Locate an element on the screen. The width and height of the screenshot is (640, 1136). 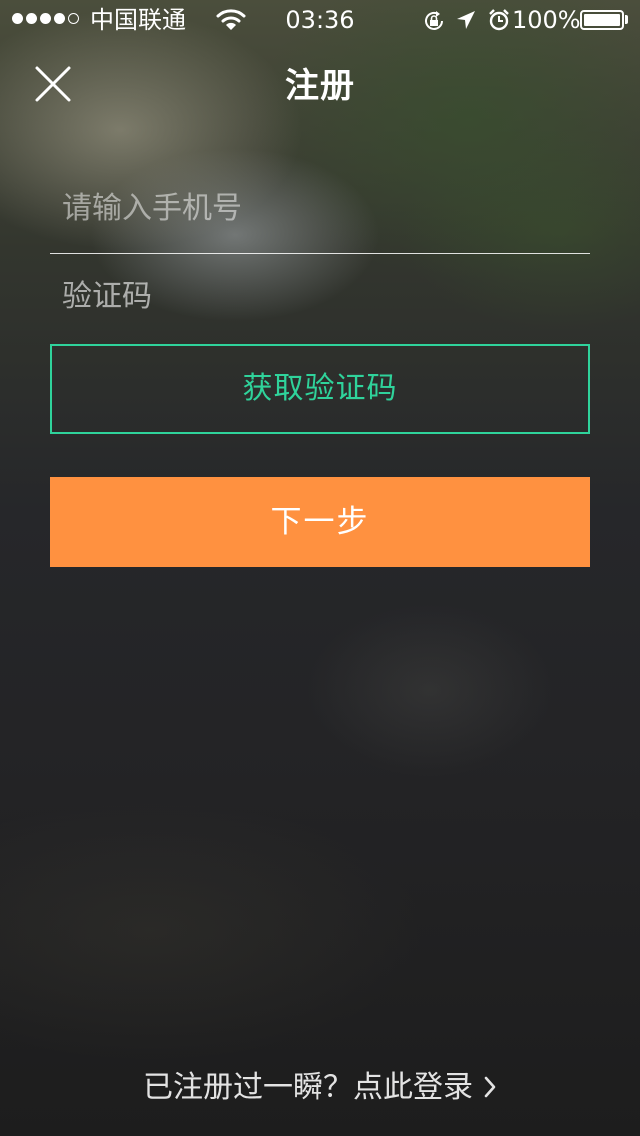
rotation-lock-icon is located at coordinates (434, 24).